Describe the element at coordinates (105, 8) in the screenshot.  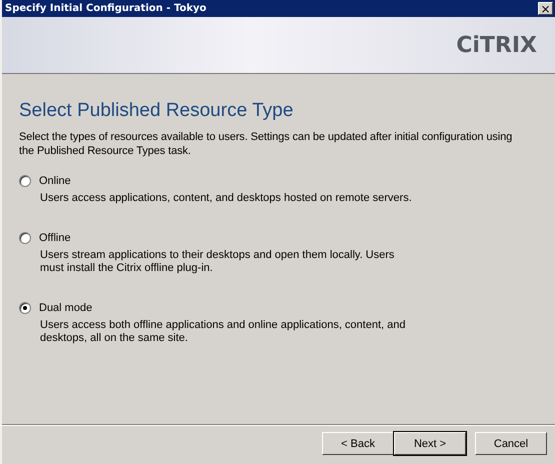
I see `window-title: Specify Initial Configuration - Tokyo` at that location.